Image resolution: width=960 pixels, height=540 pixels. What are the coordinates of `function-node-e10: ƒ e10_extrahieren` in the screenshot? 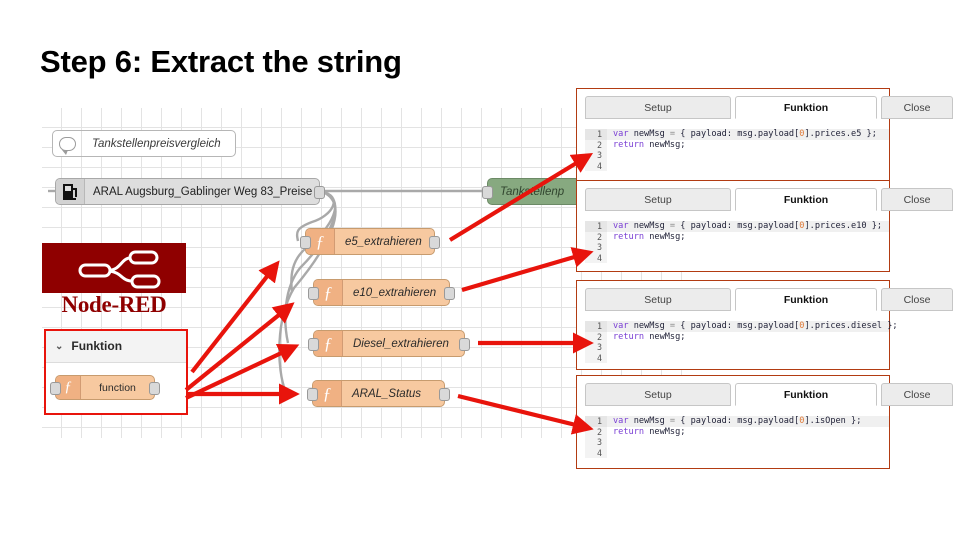 It's located at (381, 292).